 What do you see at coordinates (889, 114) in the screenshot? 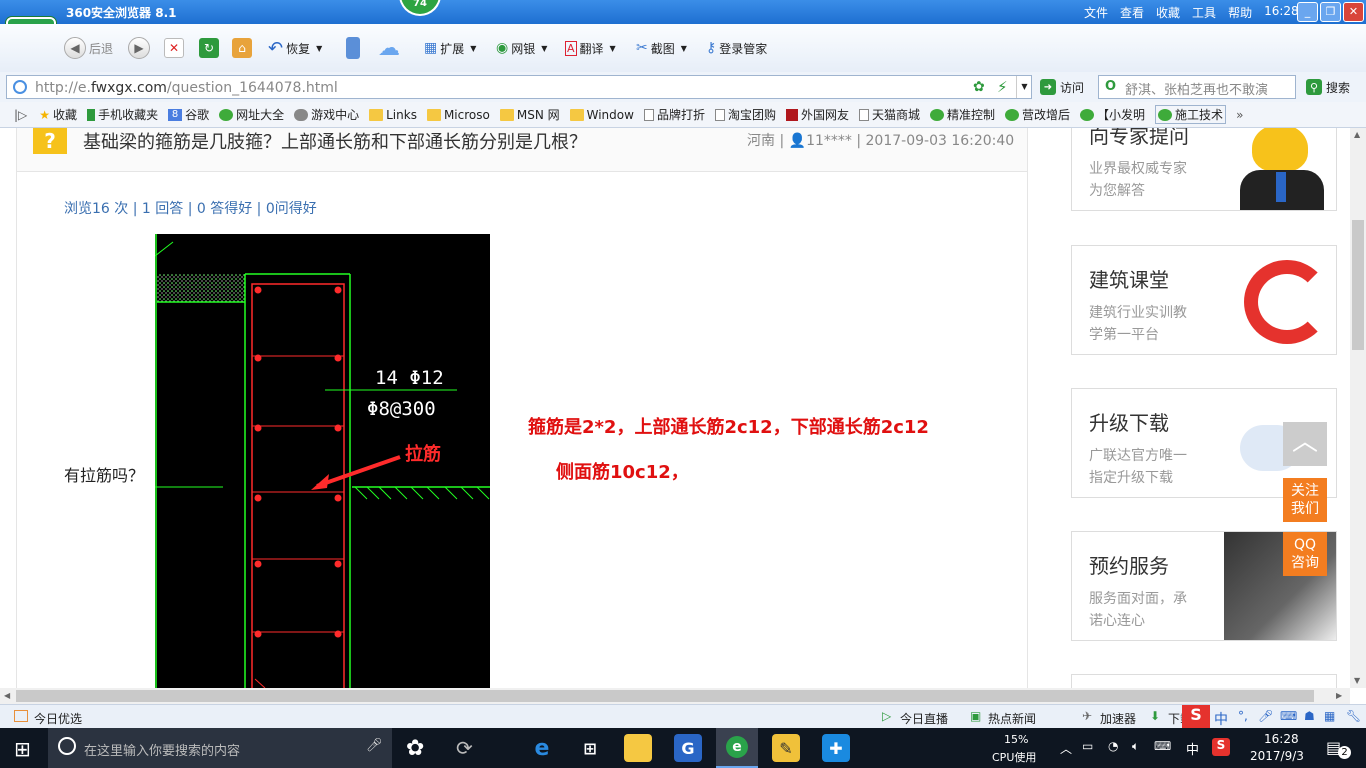
I see `bookmark-tmall: 天猫商城` at bounding box center [889, 114].